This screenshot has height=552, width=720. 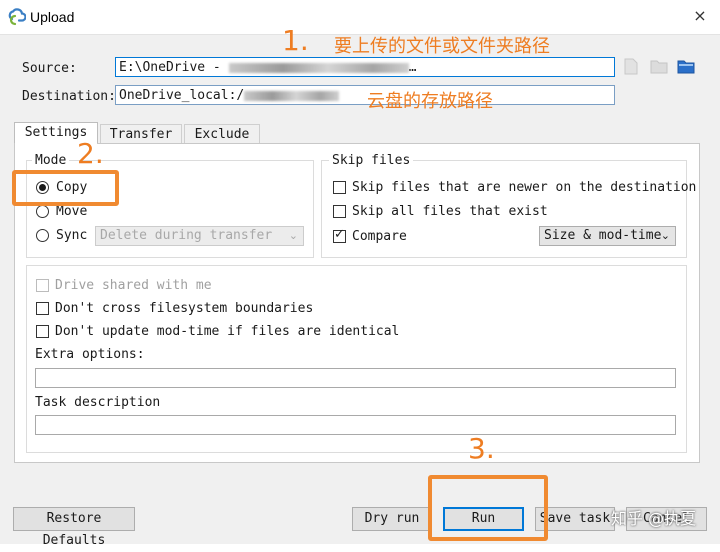 I want to click on tab-transfer: Transfer, so click(x=141, y=134).